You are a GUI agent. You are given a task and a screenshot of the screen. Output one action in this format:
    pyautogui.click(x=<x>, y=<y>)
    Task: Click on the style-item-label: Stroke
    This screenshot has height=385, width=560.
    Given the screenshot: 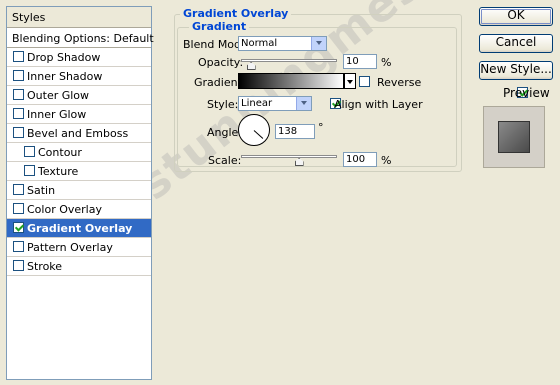 What is the action you would take?
    pyautogui.click(x=45, y=266)
    